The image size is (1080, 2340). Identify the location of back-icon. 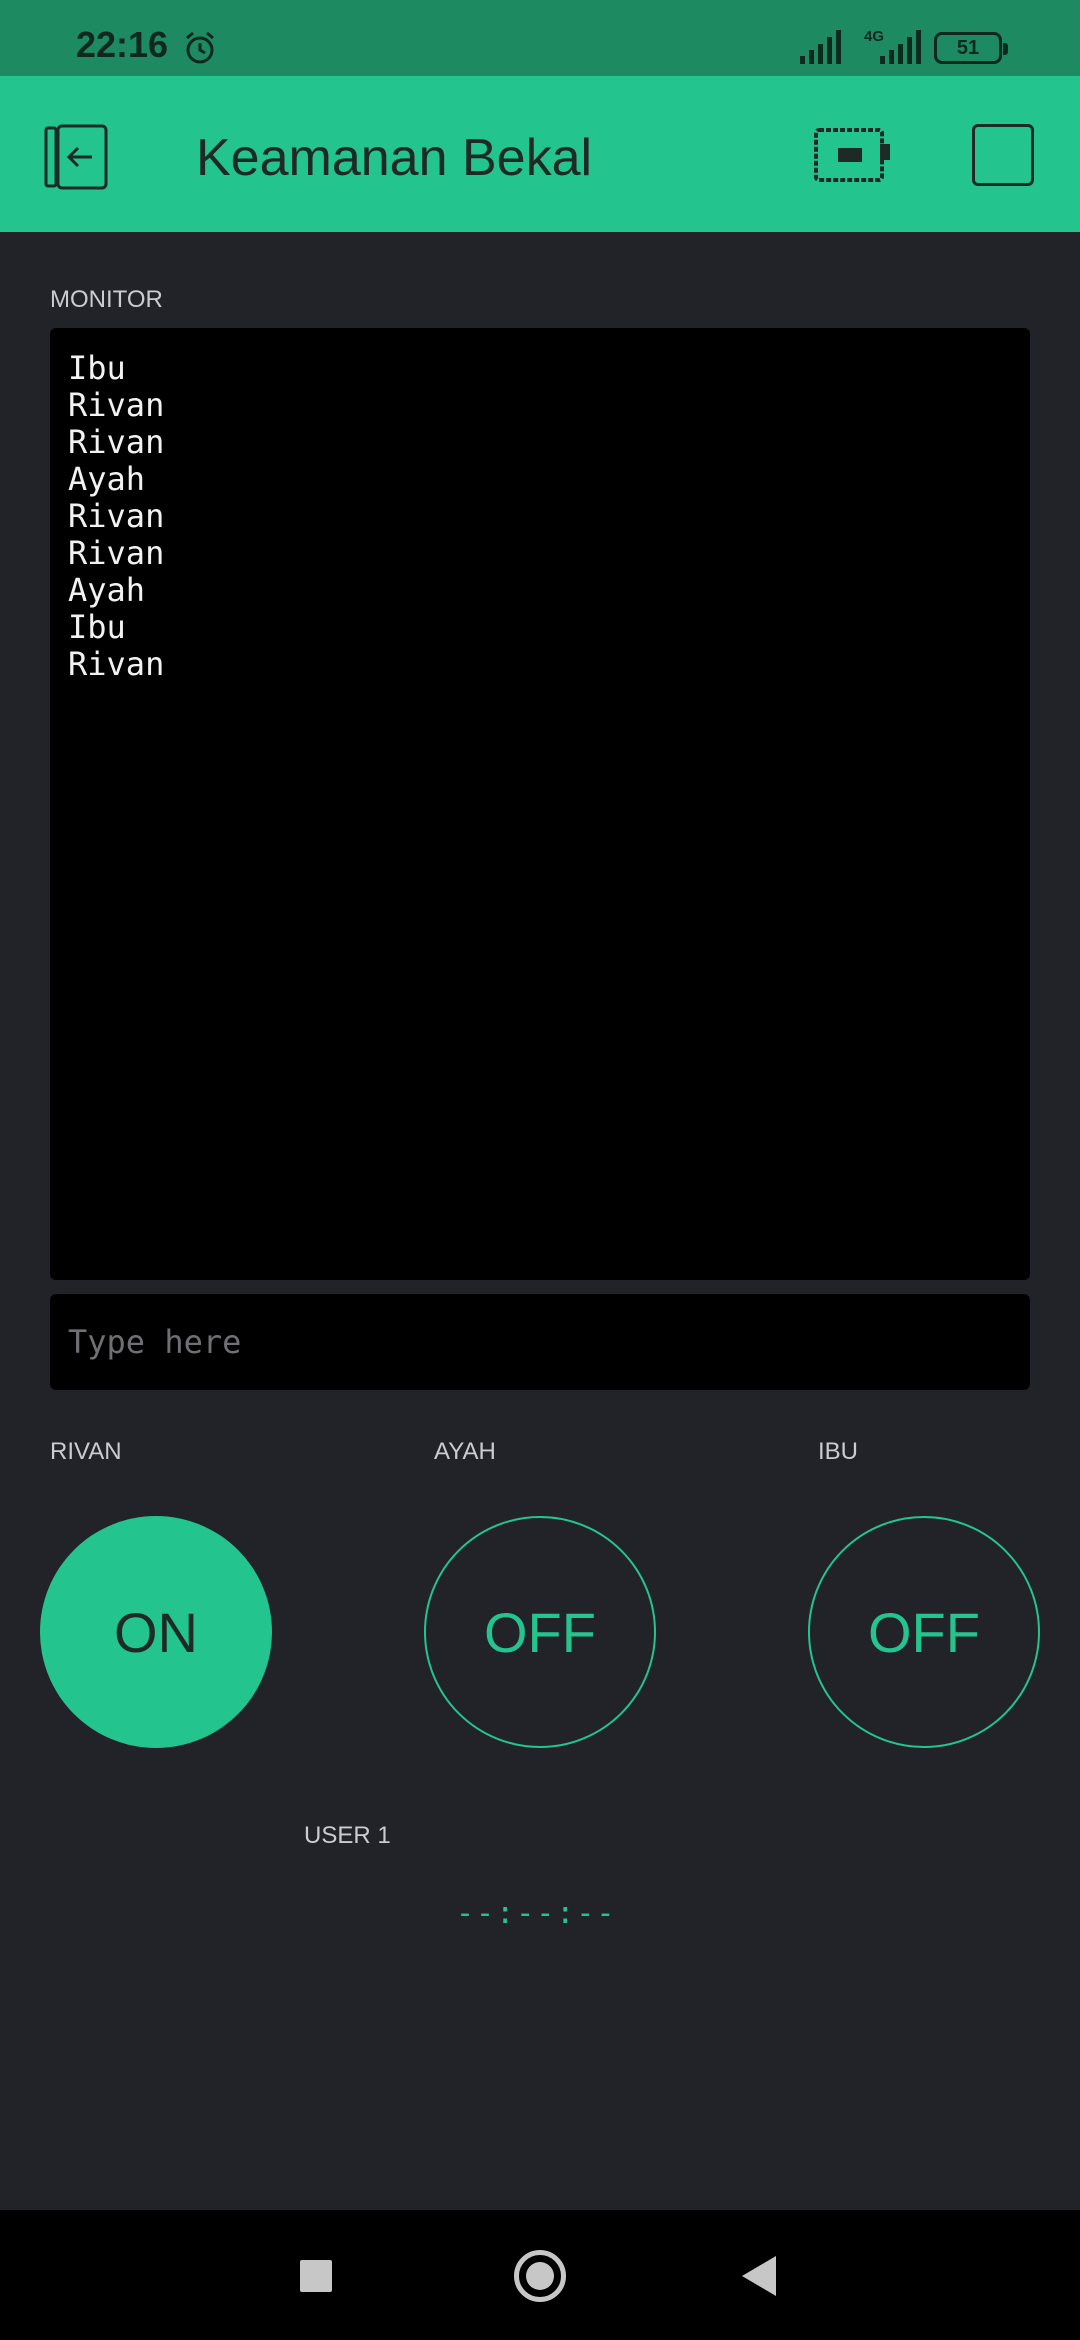
(77, 157).